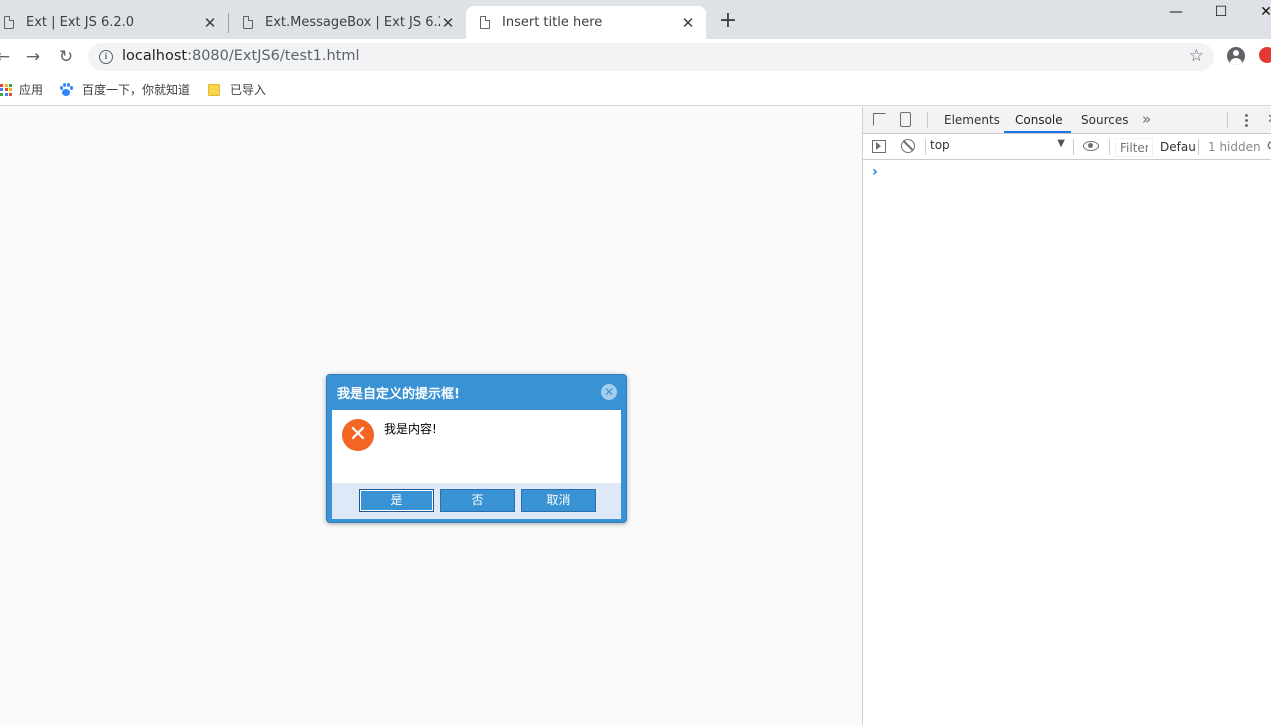 The height and width of the screenshot is (725, 1271). Describe the element at coordinates (106, 57) in the screenshot. I see `site-info-icon: i` at that location.